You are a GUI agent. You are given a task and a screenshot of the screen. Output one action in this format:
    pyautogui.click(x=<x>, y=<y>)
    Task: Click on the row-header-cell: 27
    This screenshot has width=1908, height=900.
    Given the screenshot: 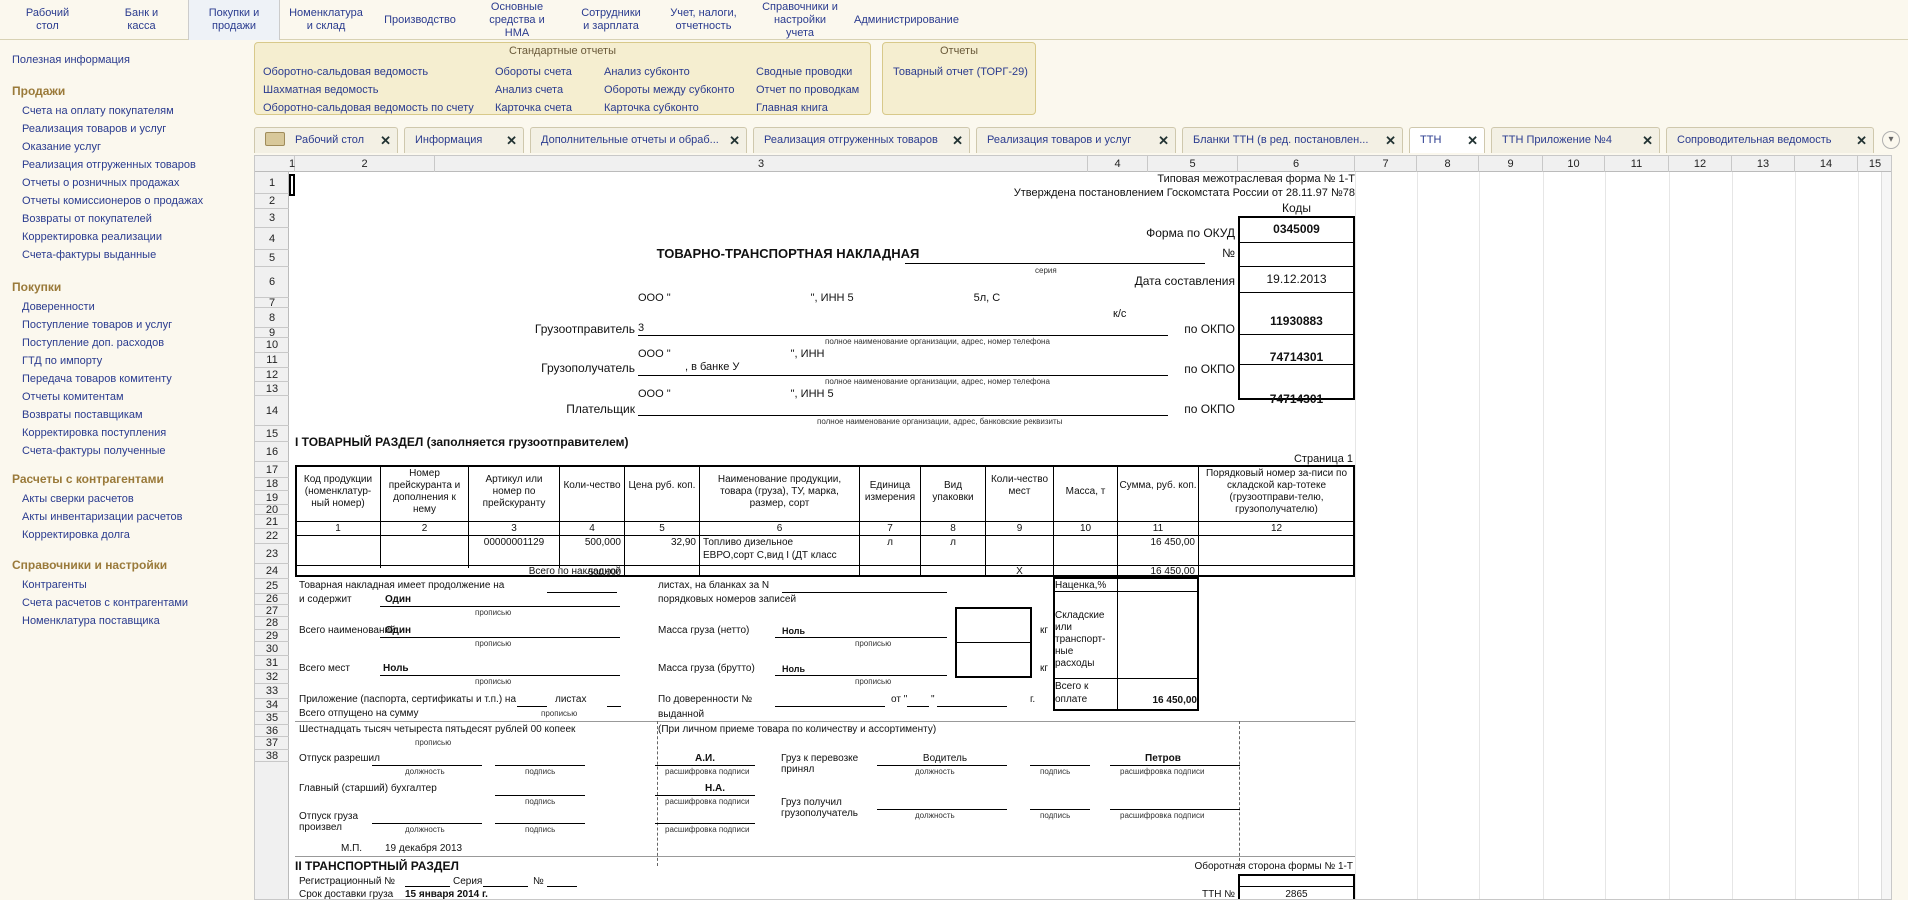 What is the action you would take?
    pyautogui.click(x=272, y=611)
    